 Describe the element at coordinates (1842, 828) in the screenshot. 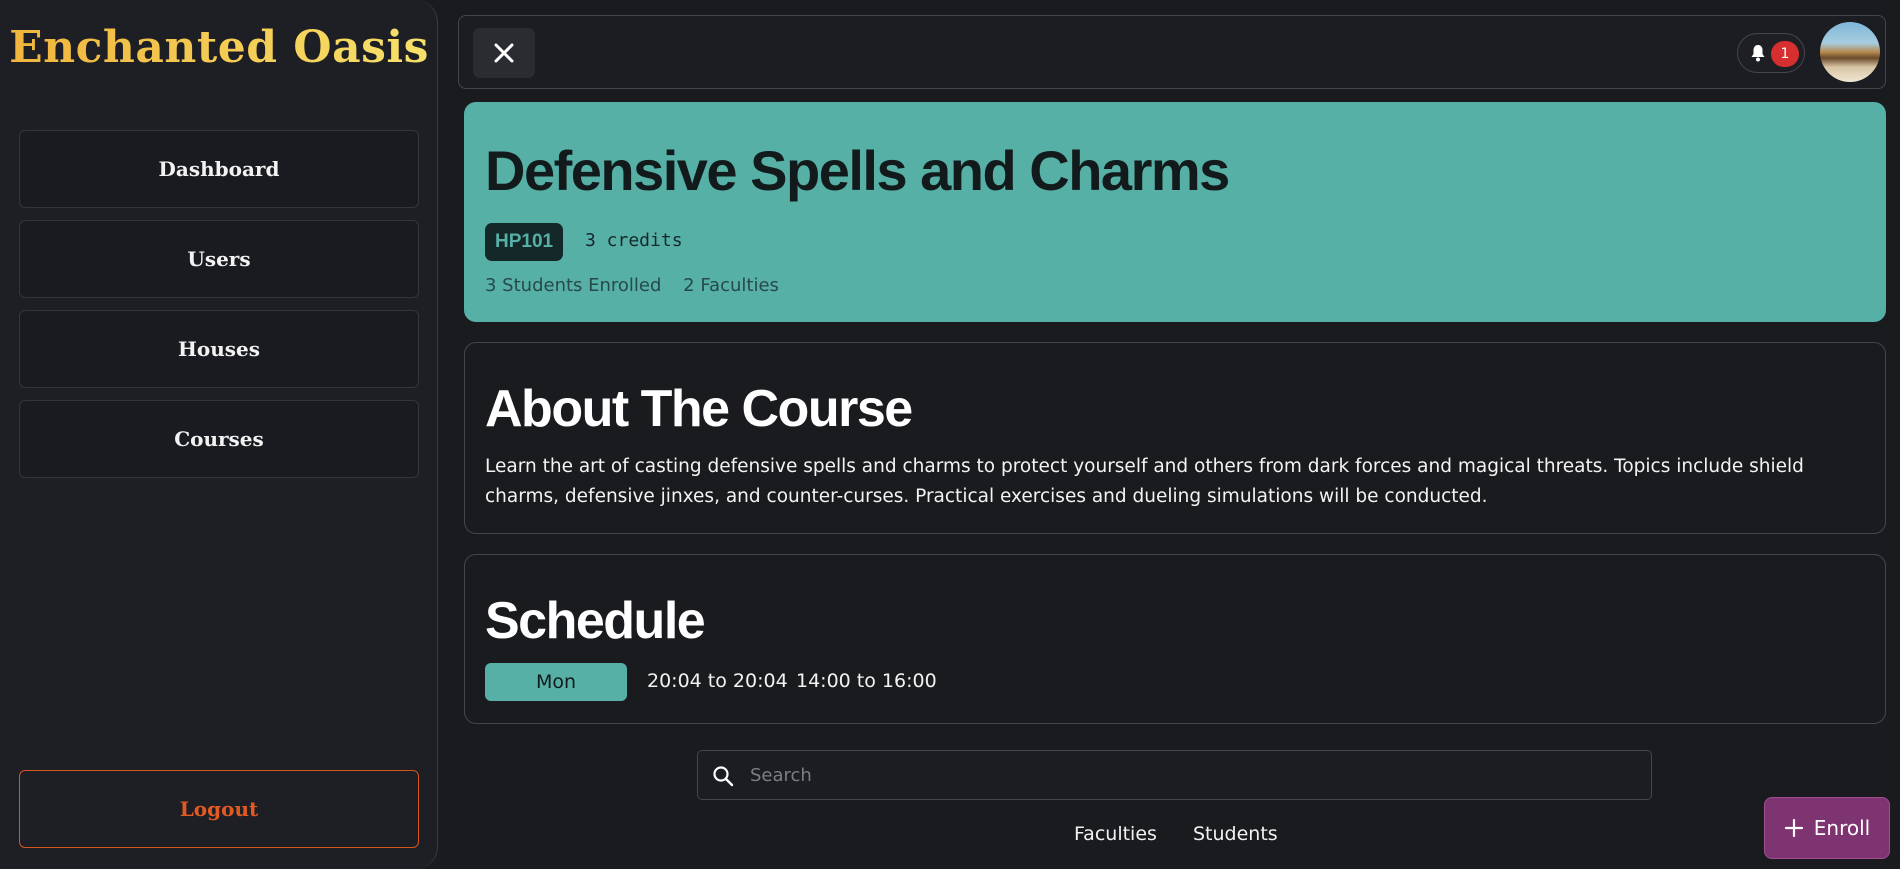

I see `enroll-label: Enroll` at that location.